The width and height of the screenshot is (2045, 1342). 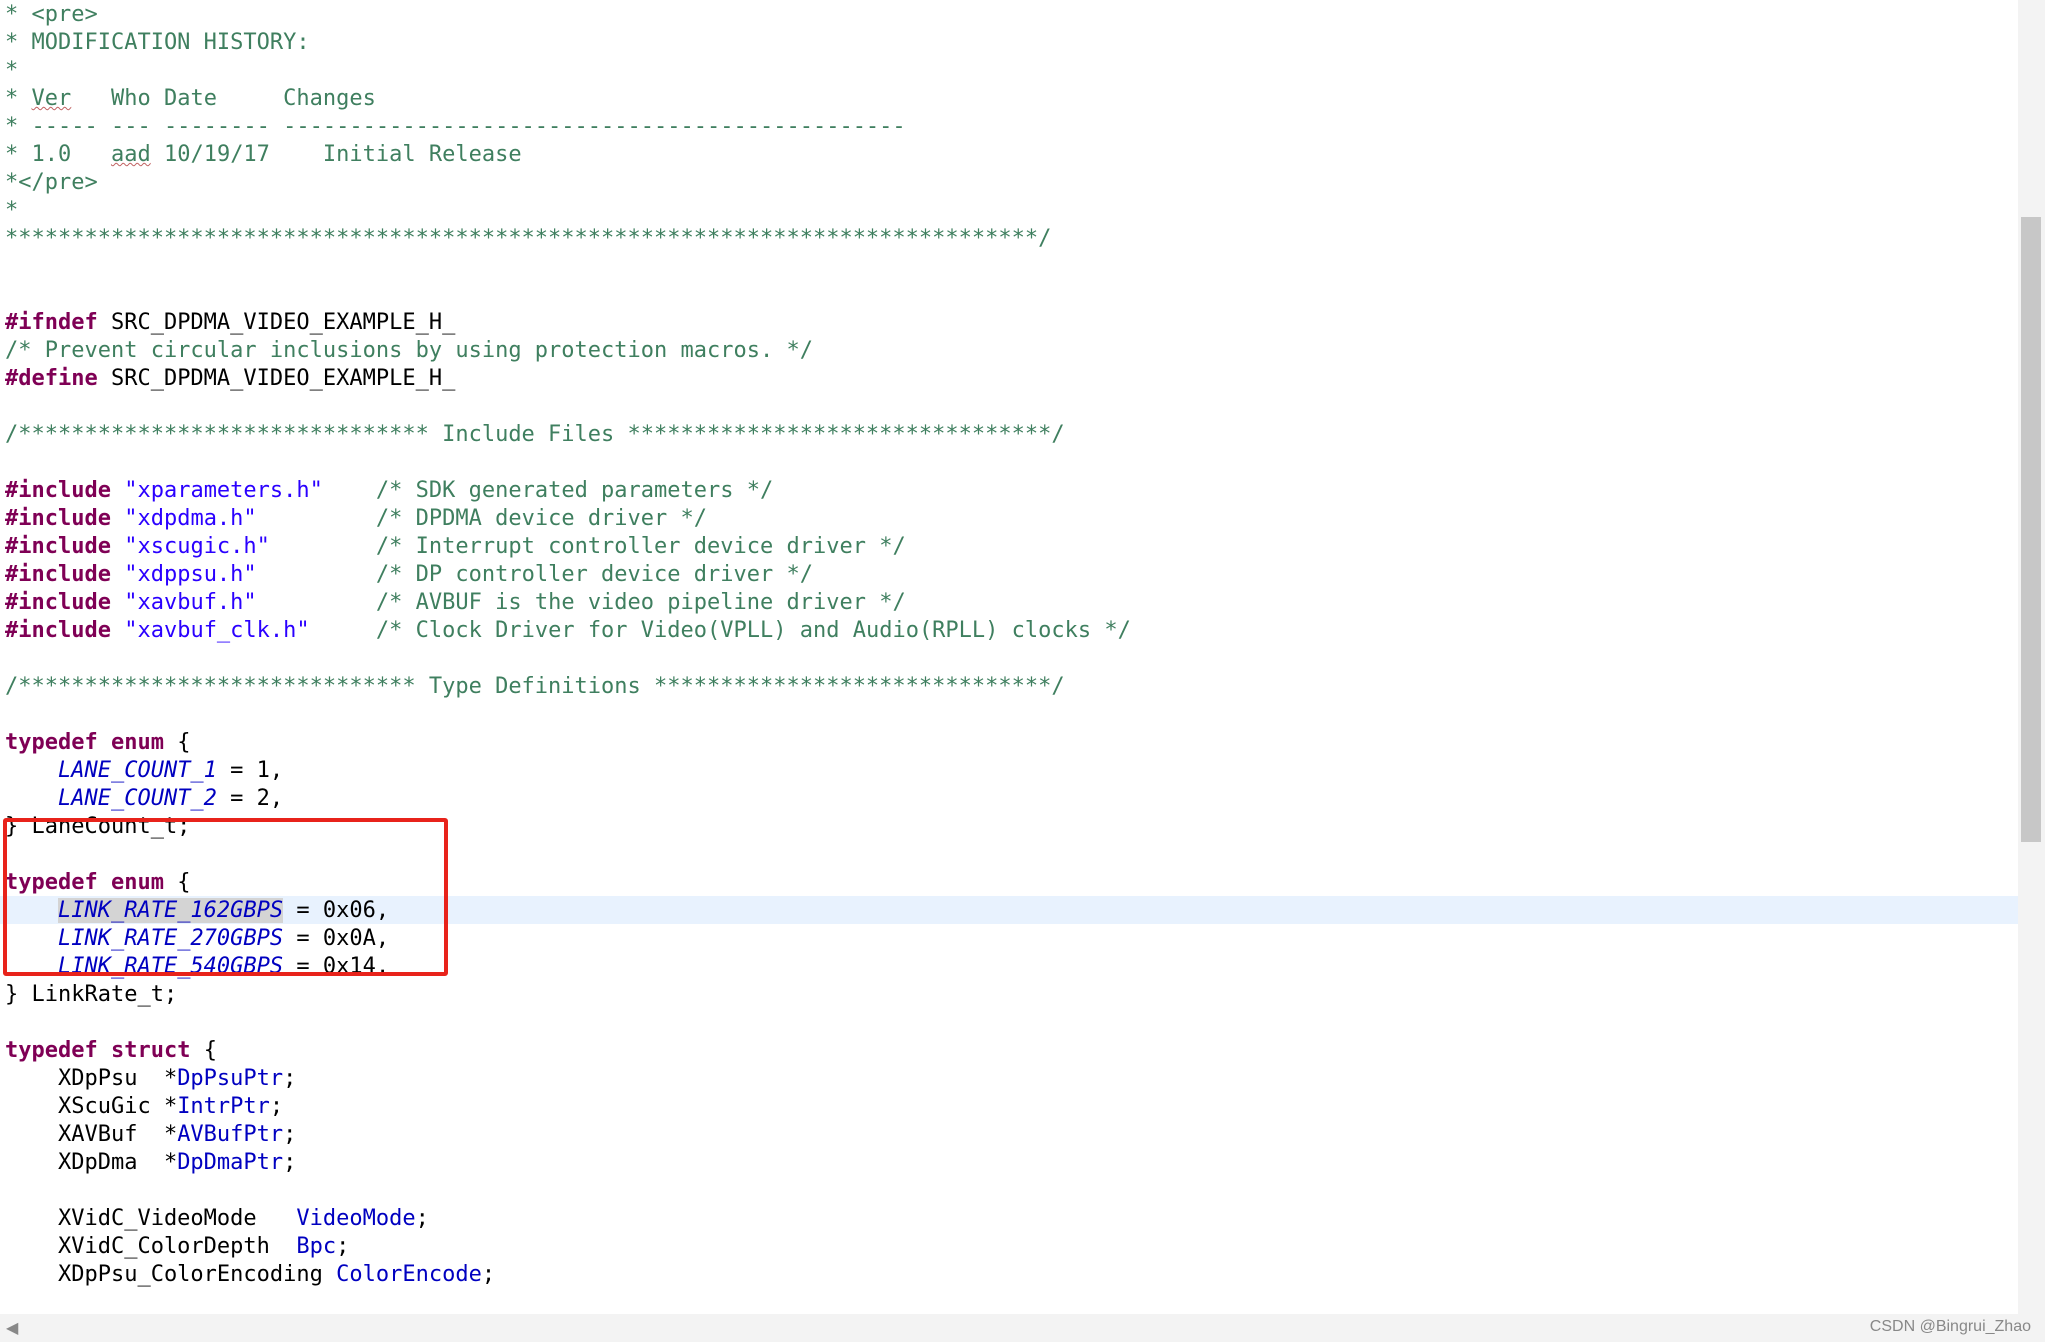 I want to click on code-token: XScuGic *, so click(x=91, y=1106).